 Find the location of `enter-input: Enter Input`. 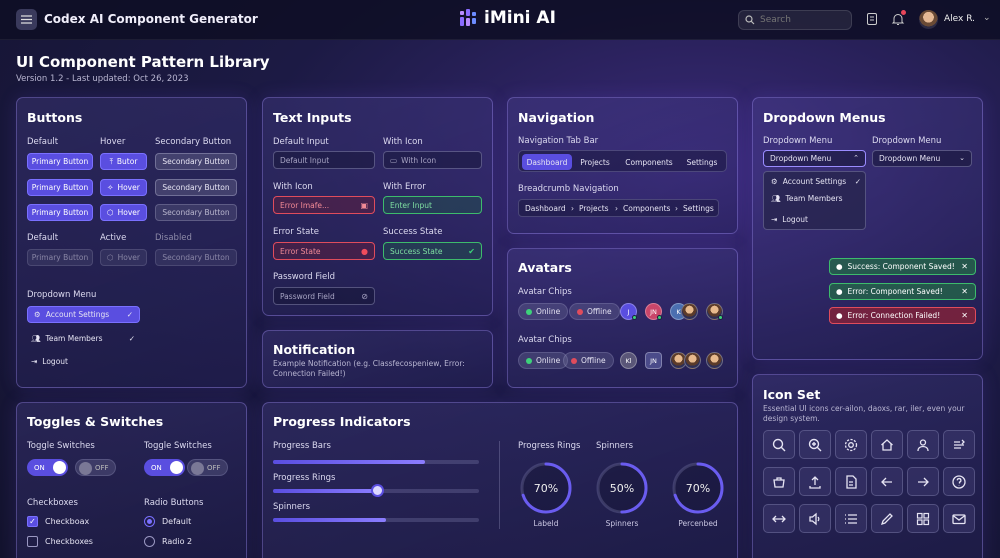

enter-input: Enter Input is located at coordinates (432, 205).